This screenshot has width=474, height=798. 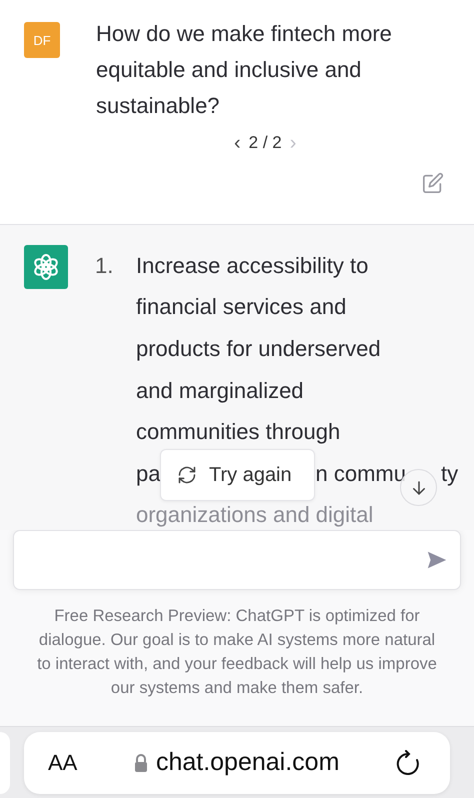 What do you see at coordinates (104, 266) in the screenshot?
I see `list-number: 1.` at bounding box center [104, 266].